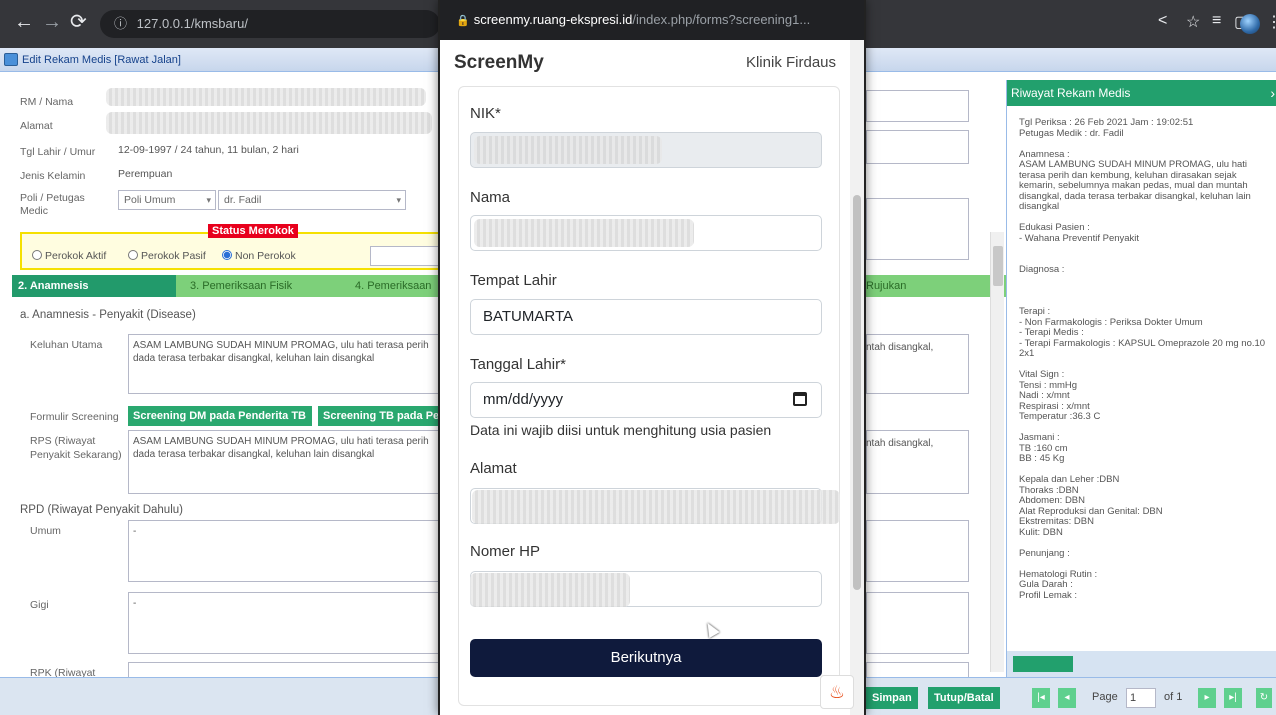 The height and width of the screenshot is (715, 1276). What do you see at coordinates (493, 468) in the screenshot?
I see `alamat-label-popup: Alamat` at bounding box center [493, 468].